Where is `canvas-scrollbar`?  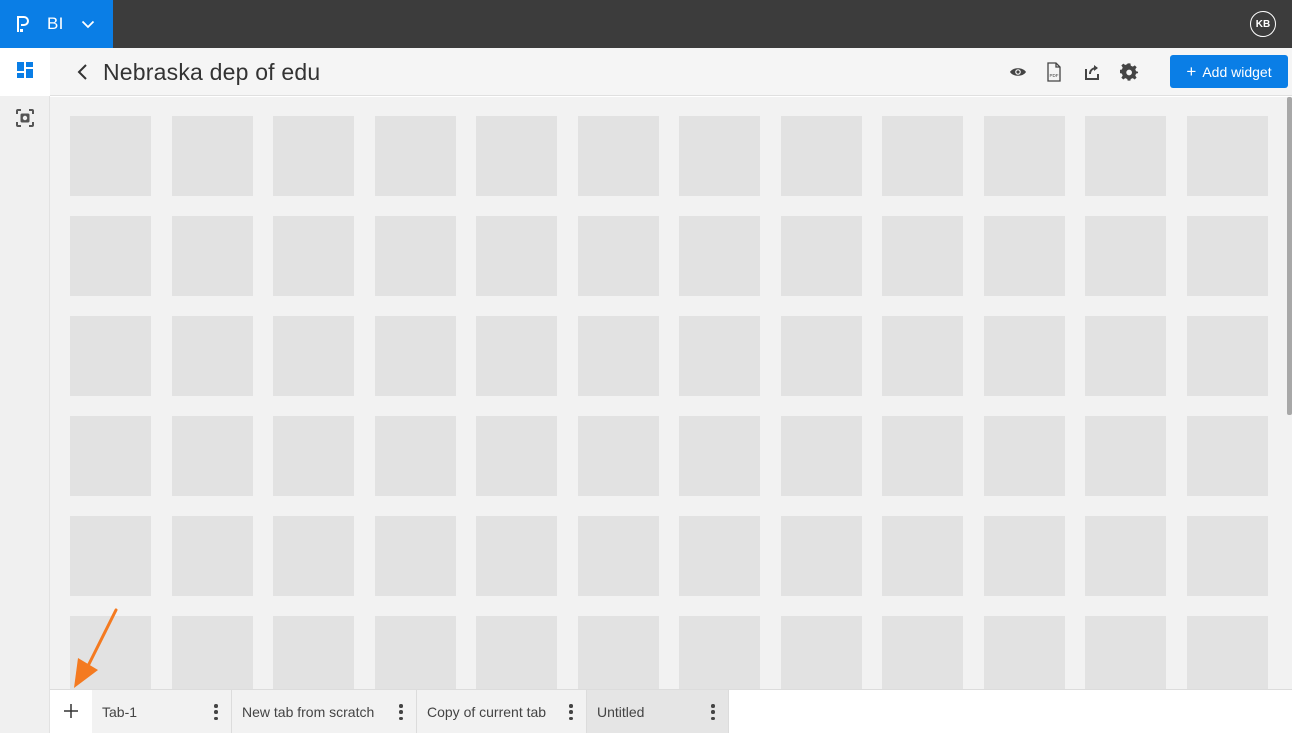 canvas-scrollbar is located at coordinates (1289, 393).